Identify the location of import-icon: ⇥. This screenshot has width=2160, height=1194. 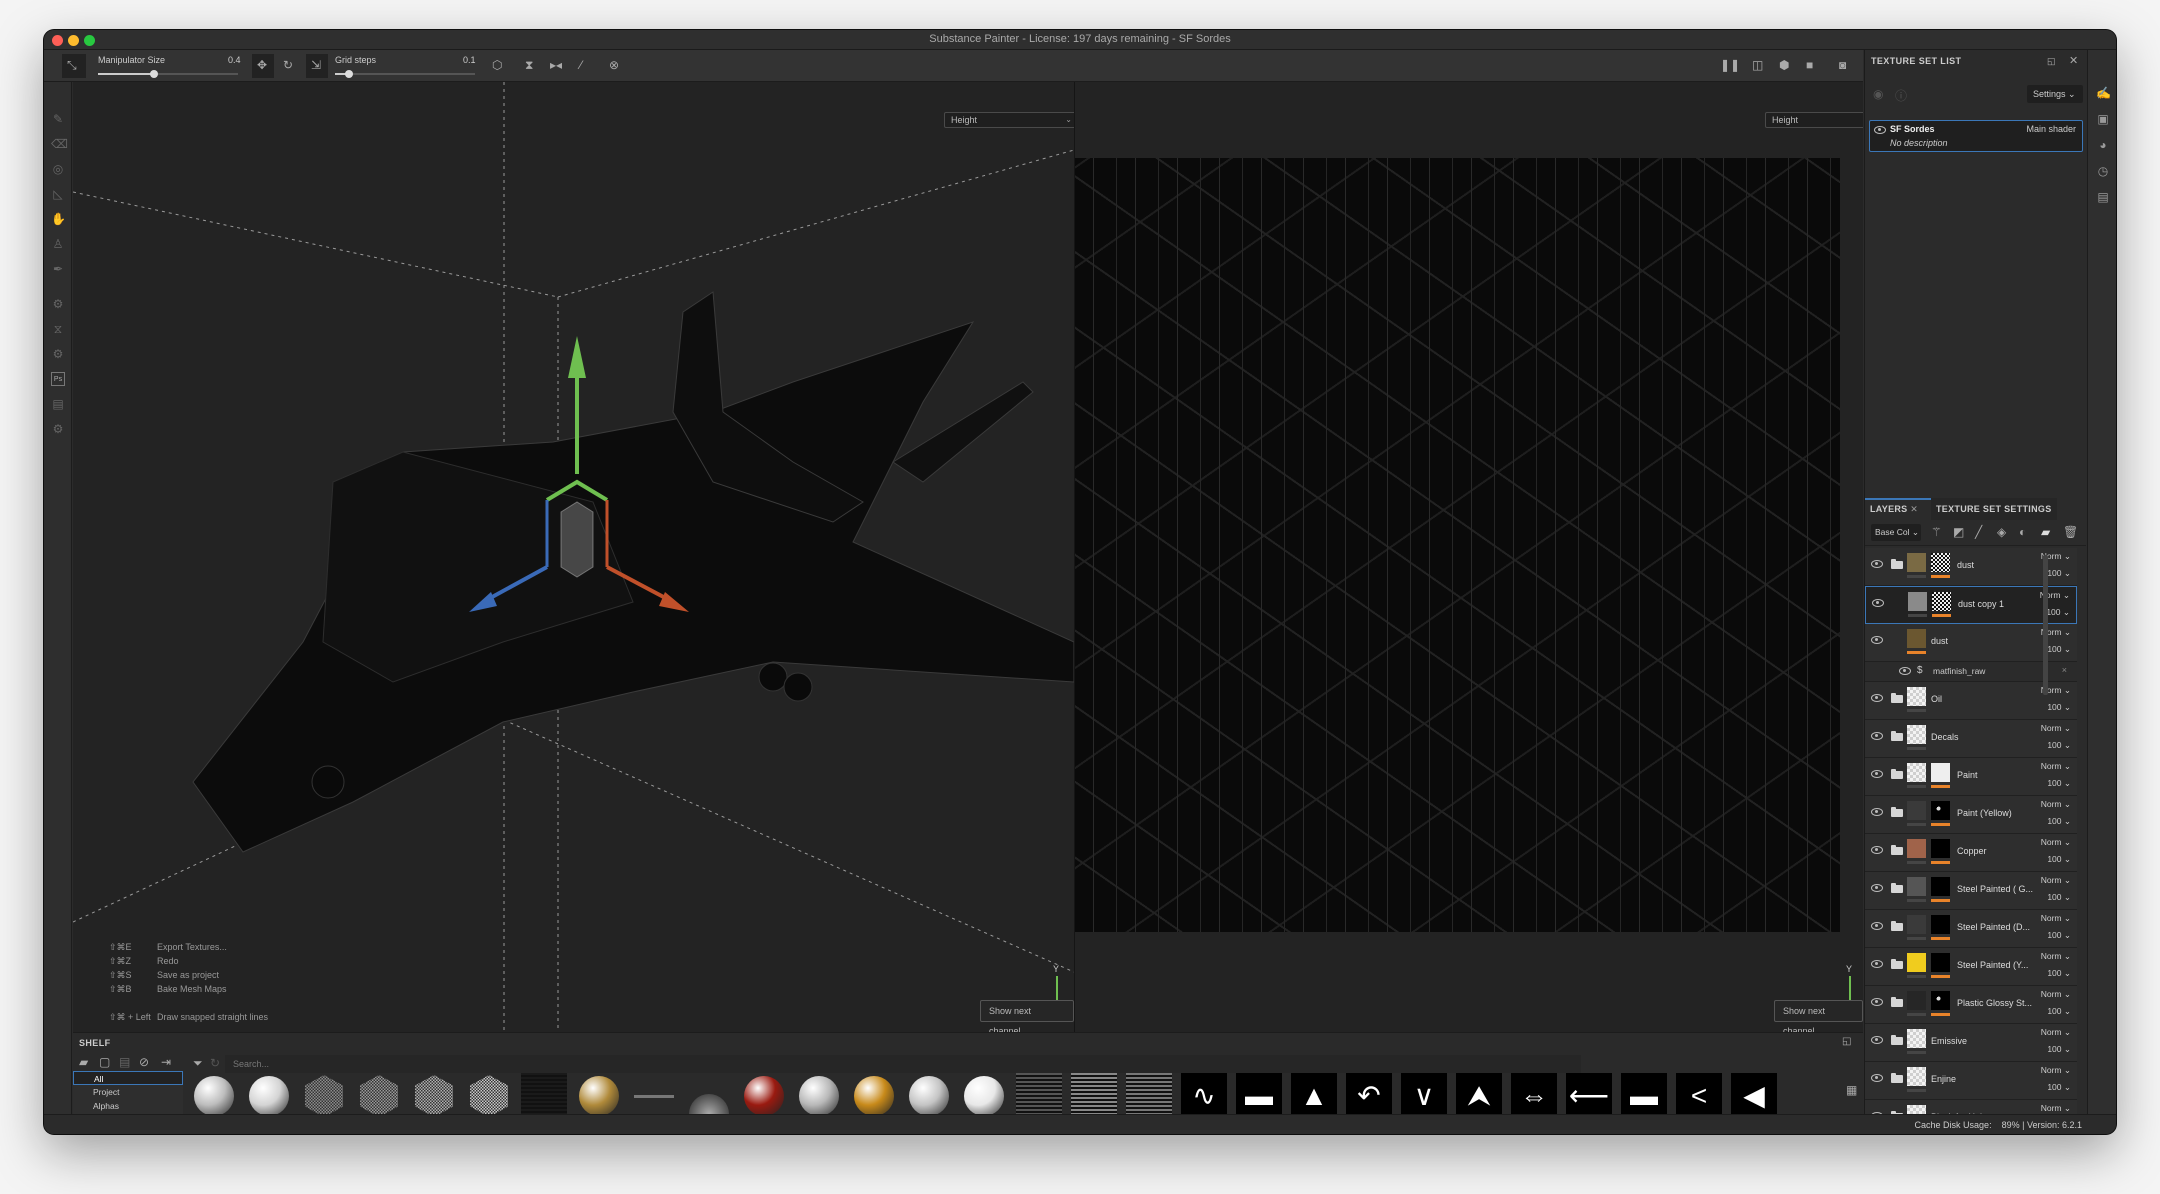
(166, 1062).